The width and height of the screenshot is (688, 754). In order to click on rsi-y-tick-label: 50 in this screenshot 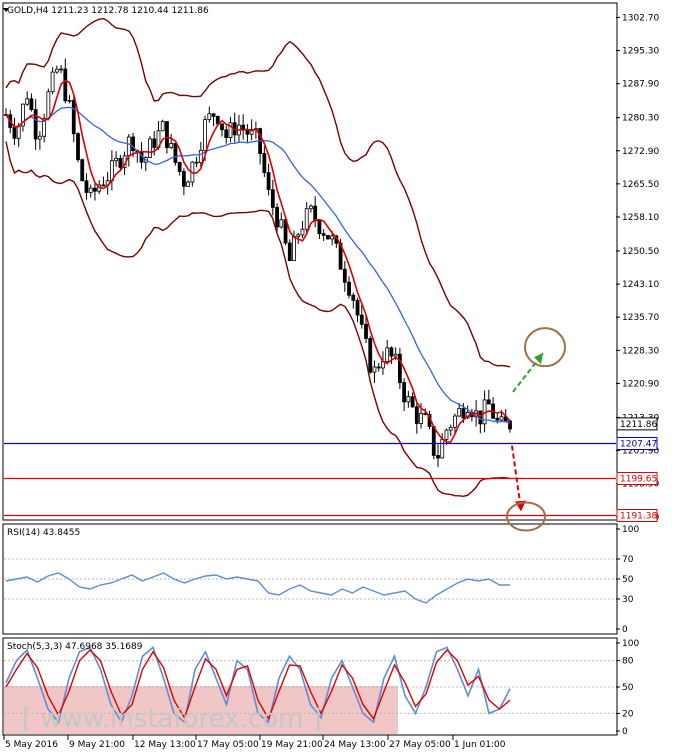, I will do `click(628, 580)`.